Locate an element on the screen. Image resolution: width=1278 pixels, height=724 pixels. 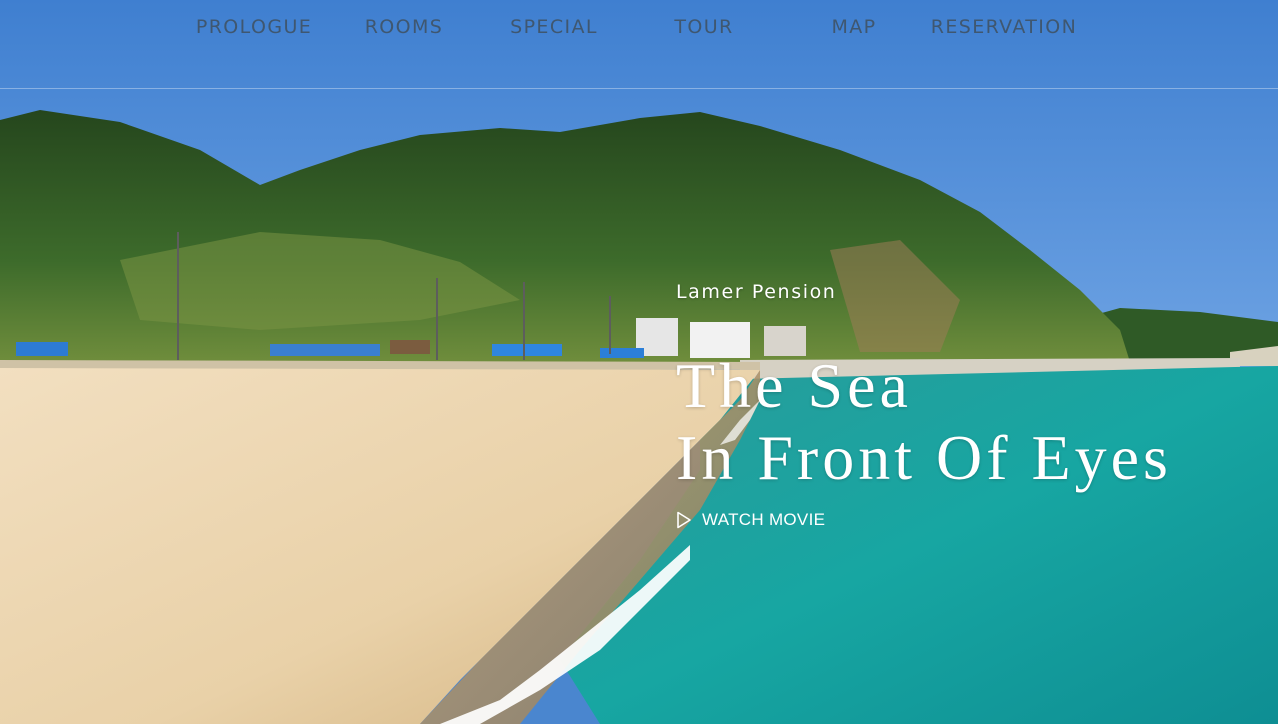
hero-headline-line-2: In Front Of Eyes is located at coordinates (924, 457).